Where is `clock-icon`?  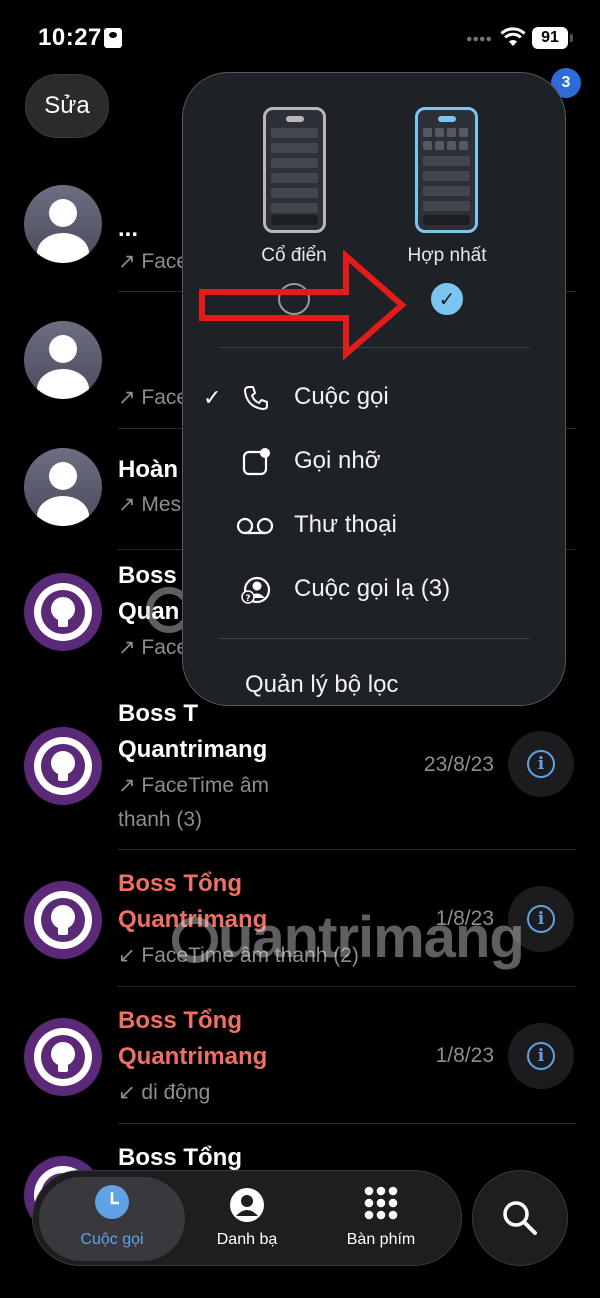
clock-icon is located at coordinates (112, 1202).